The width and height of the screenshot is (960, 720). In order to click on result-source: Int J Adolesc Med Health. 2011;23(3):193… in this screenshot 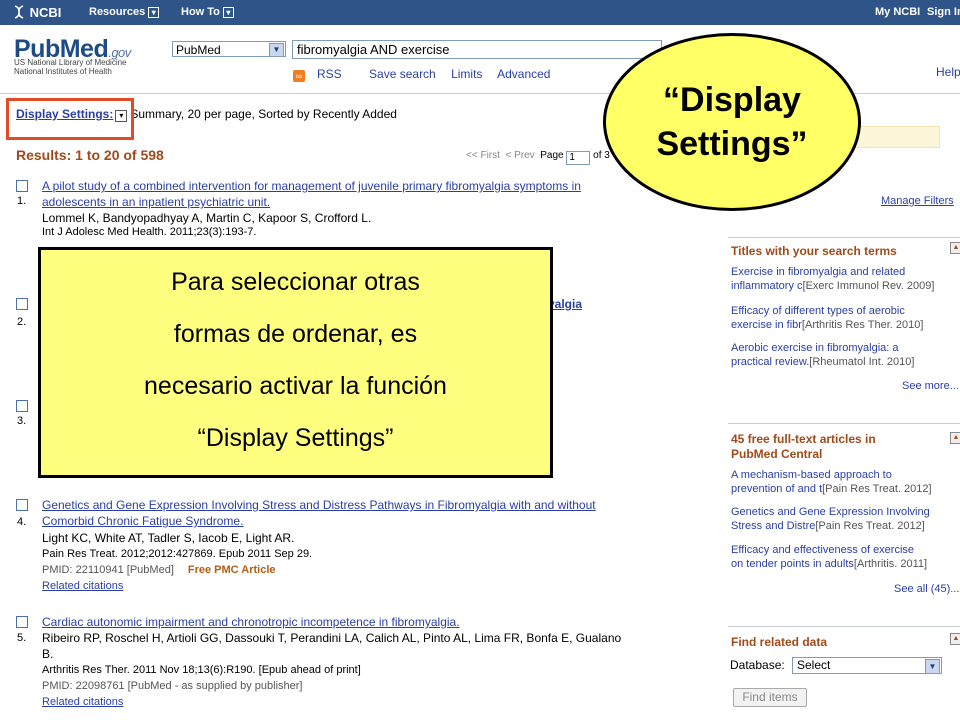, I will do `click(149, 232)`.